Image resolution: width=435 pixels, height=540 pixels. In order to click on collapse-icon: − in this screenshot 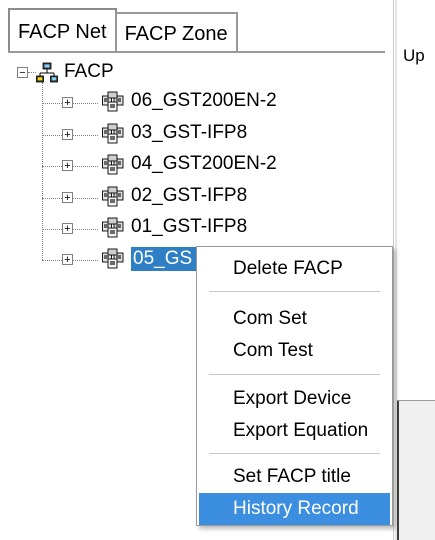, I will do `click(22, 73)`.